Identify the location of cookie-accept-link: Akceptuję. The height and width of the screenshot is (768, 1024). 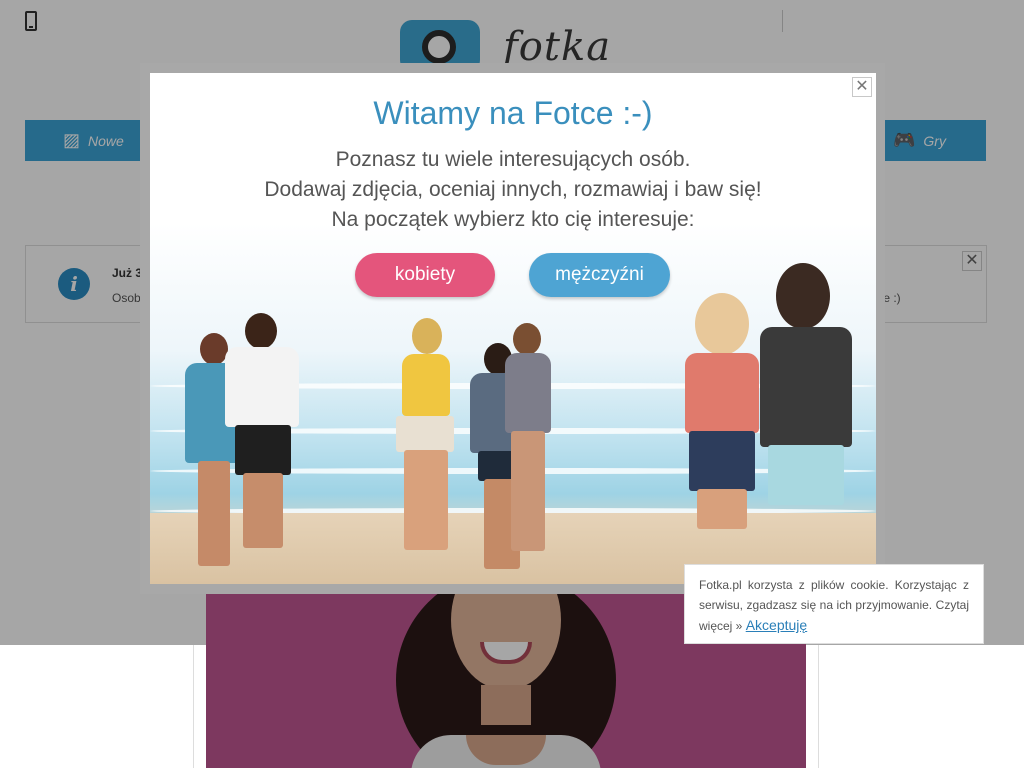
(776, 625).